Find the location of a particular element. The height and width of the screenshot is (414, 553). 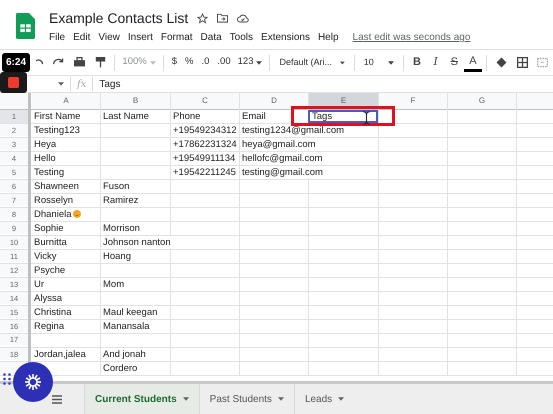

column-header: F is located at coordinates (413, 101).